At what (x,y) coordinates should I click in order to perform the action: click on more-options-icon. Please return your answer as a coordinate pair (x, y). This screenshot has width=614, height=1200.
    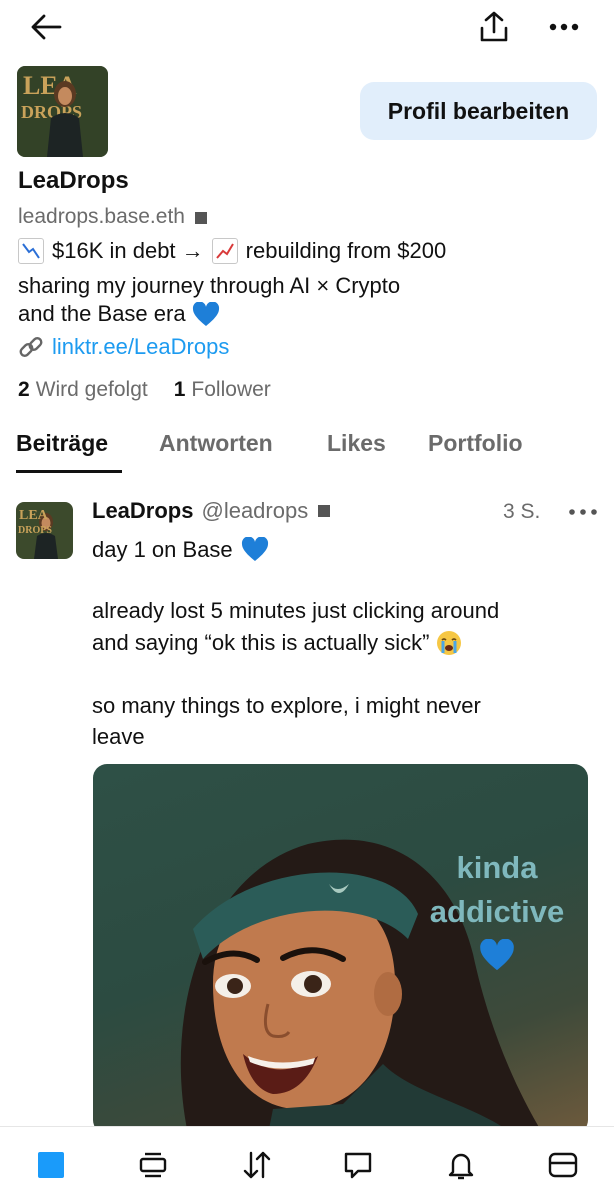
    Looking at the image, I should click on (564, 27).